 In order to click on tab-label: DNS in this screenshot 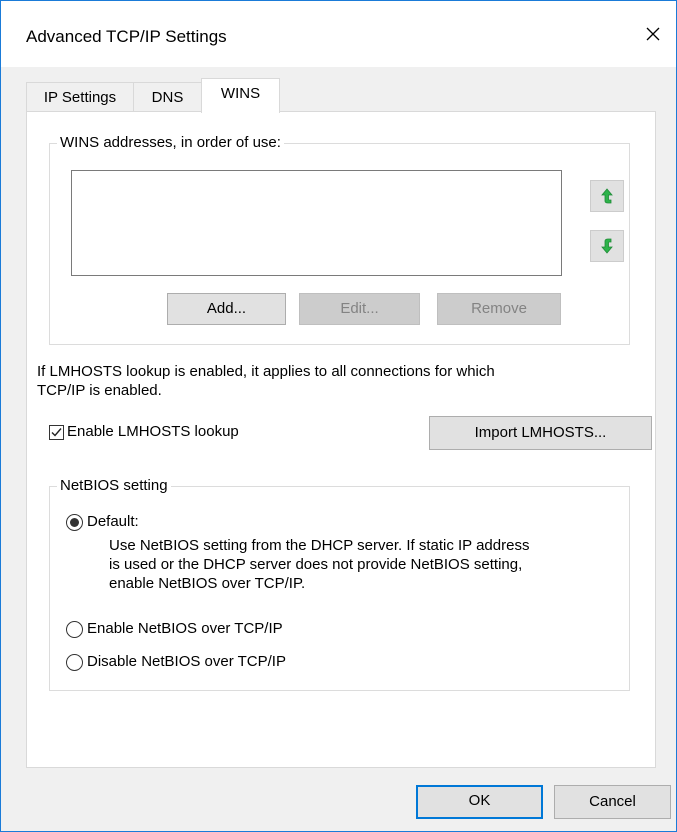, I will do `click(167, 97)`.